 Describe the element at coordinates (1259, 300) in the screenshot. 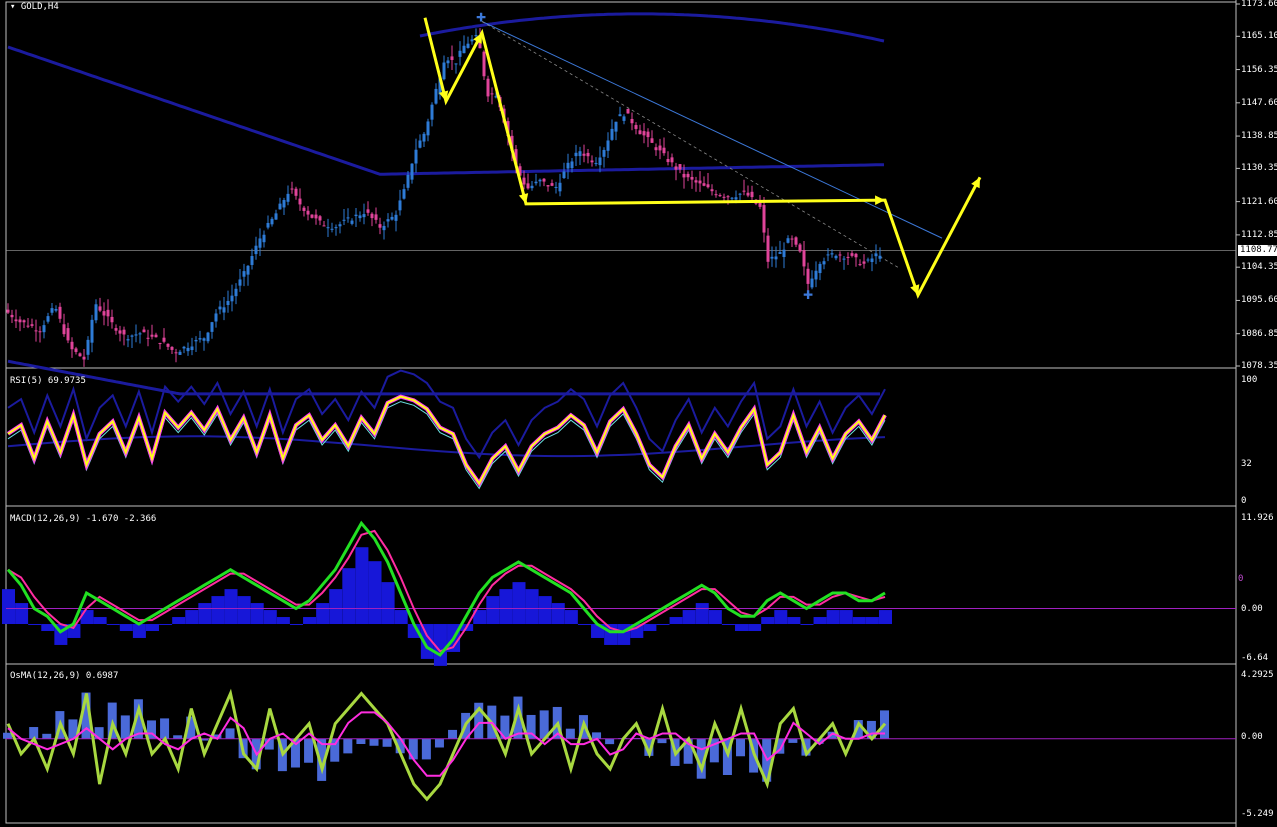

I see `price-axis-tick: 1095.60` at that location.